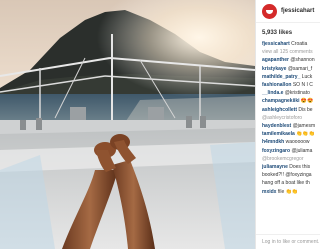  What do you see at coordinates (298, 44) in the screenshot?
I see `comment-text: Croatia` at bounding box center [298, 44].